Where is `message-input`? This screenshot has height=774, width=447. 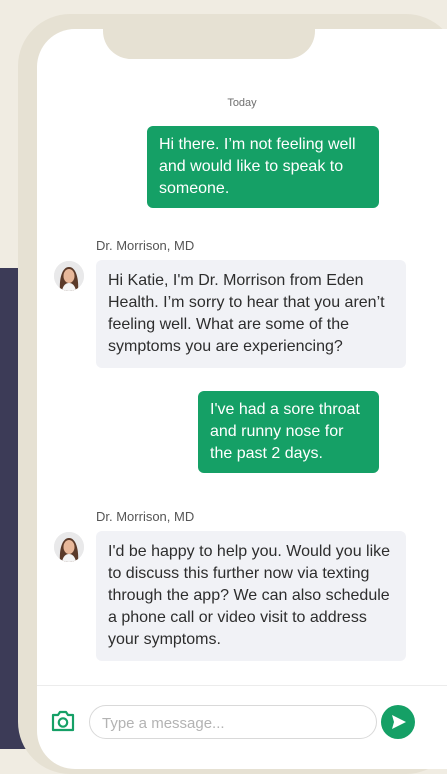
message-input is located at coordinates (232, 723).